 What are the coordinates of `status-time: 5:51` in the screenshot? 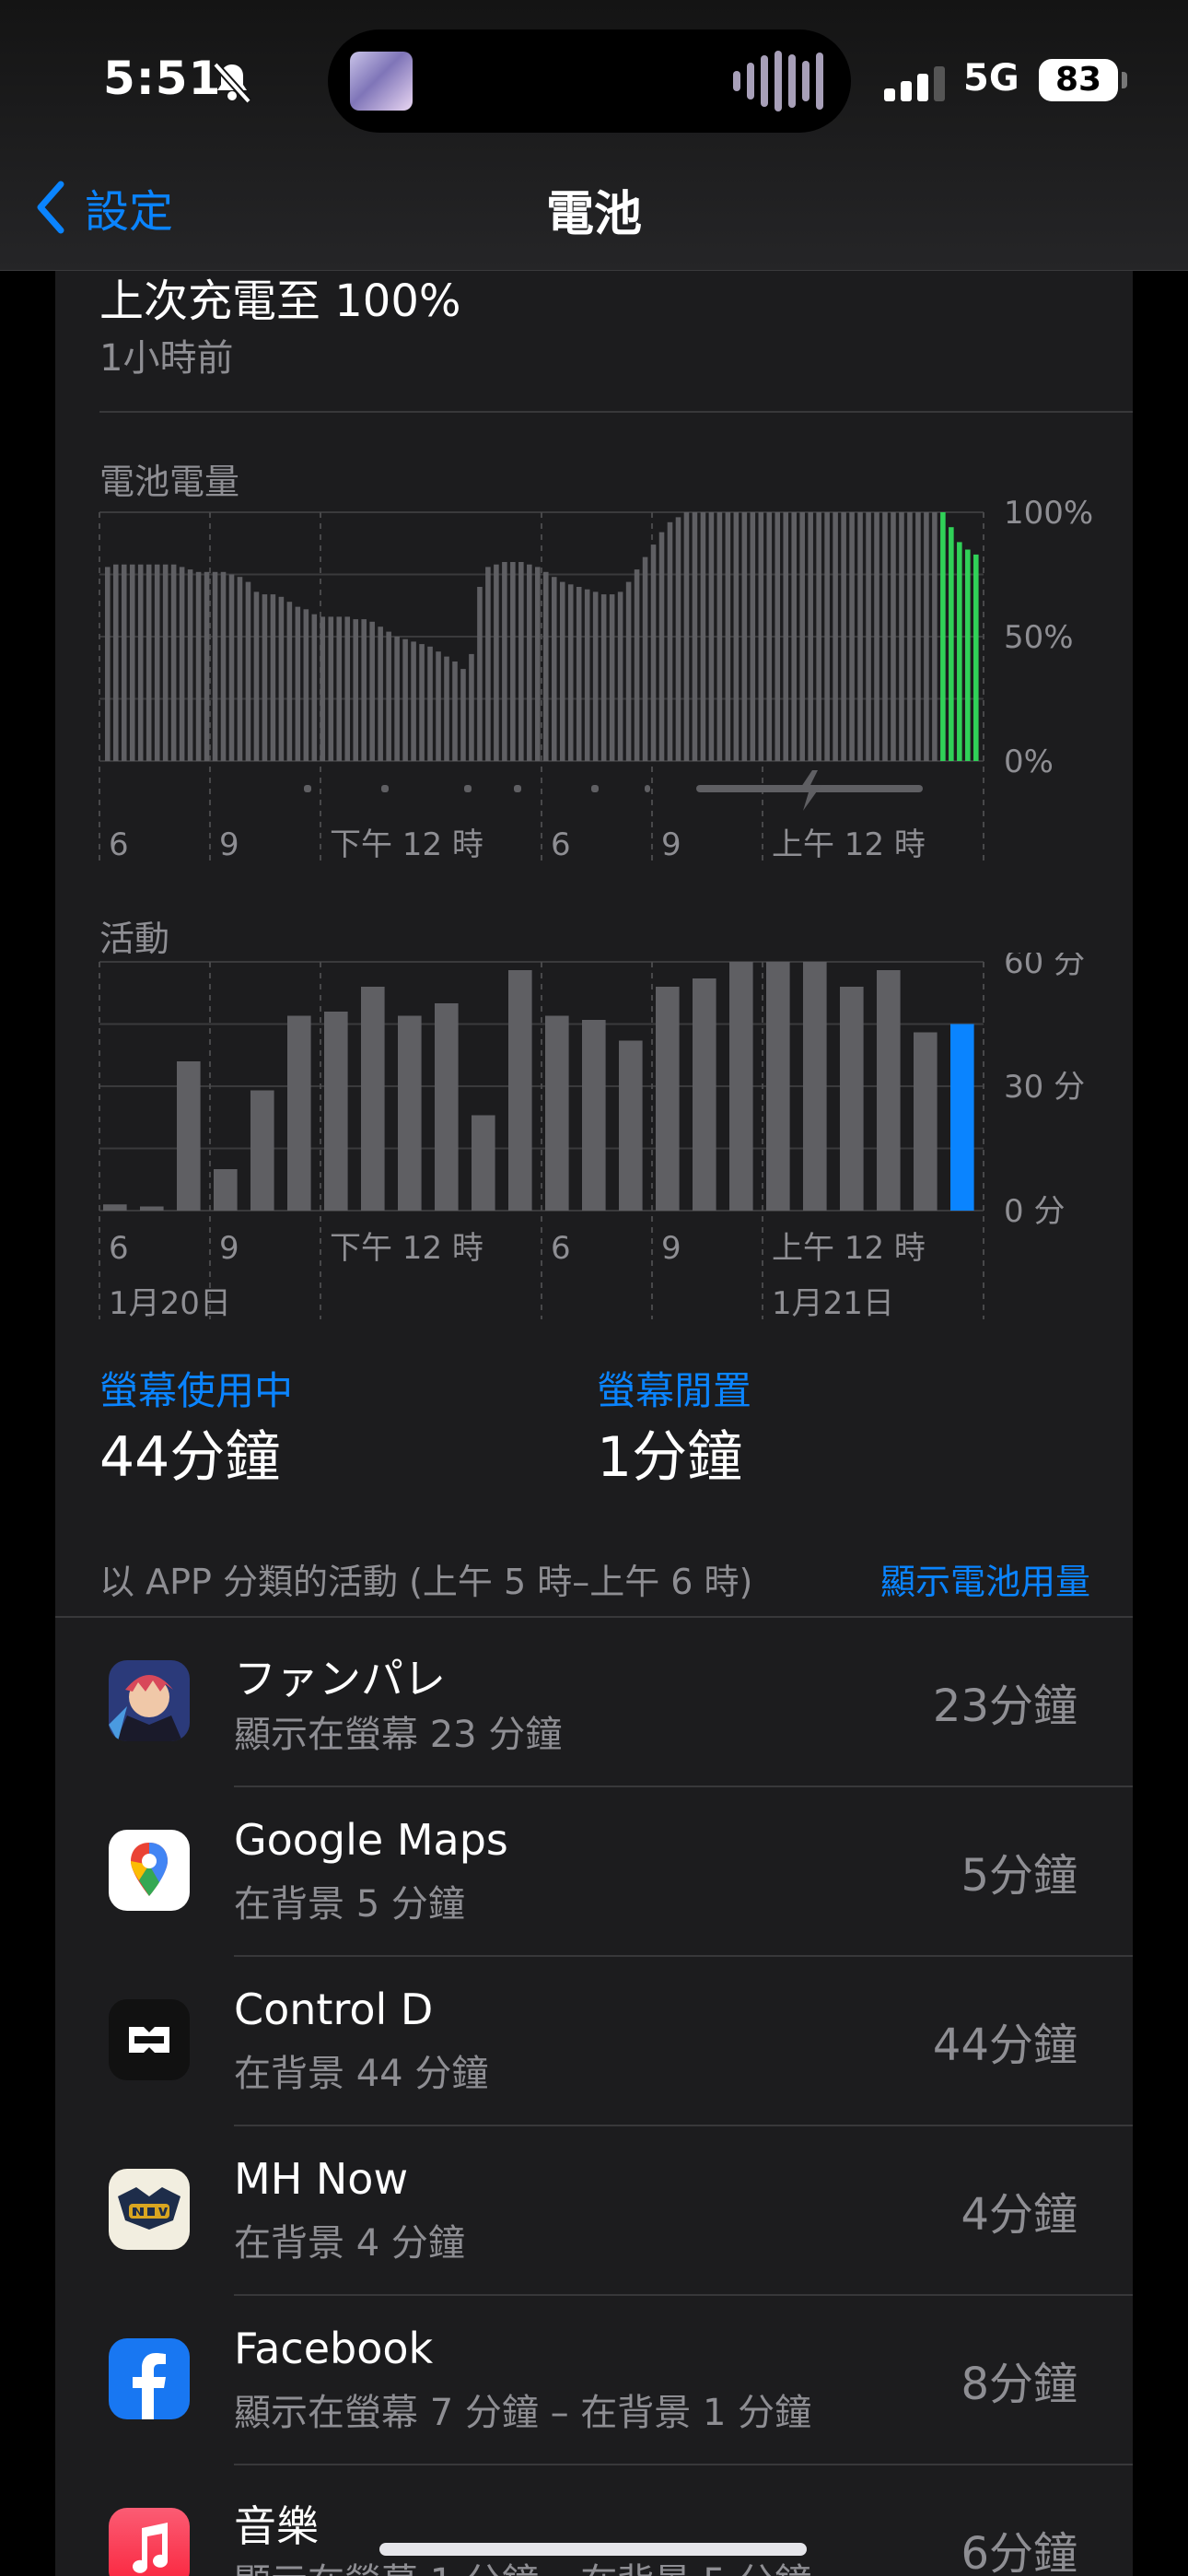 It's located at (162, 78).